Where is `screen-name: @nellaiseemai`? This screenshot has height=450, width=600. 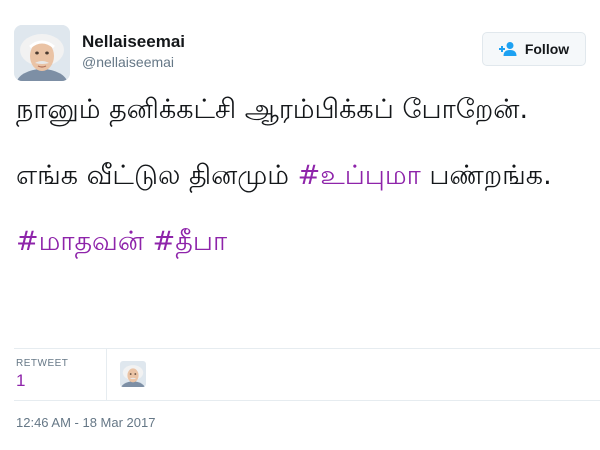
screen-name: @nellaiseemai is located at coordinates (133, 62).